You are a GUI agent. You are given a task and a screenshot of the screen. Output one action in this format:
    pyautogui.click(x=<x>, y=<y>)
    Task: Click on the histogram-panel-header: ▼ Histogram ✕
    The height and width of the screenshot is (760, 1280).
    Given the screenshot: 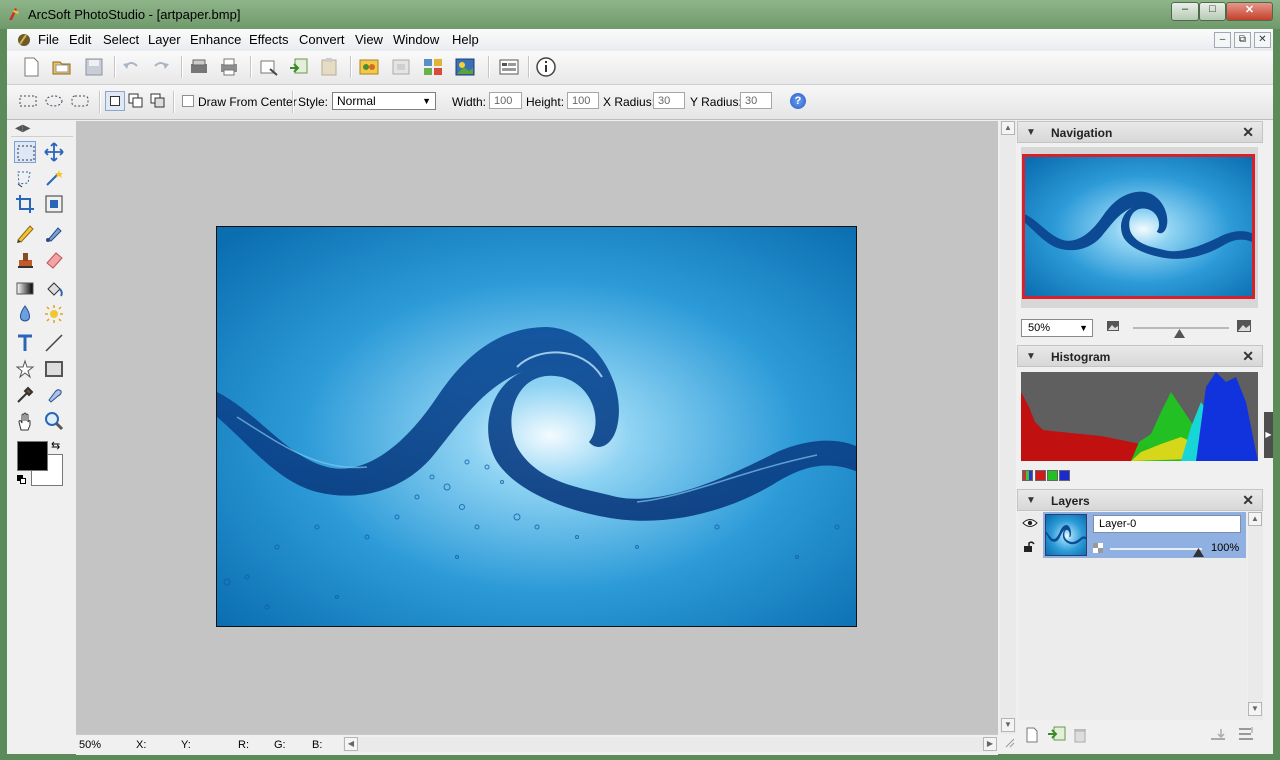 What is the action you would take?
    pyautogui.click(x=1140, y=356)
    